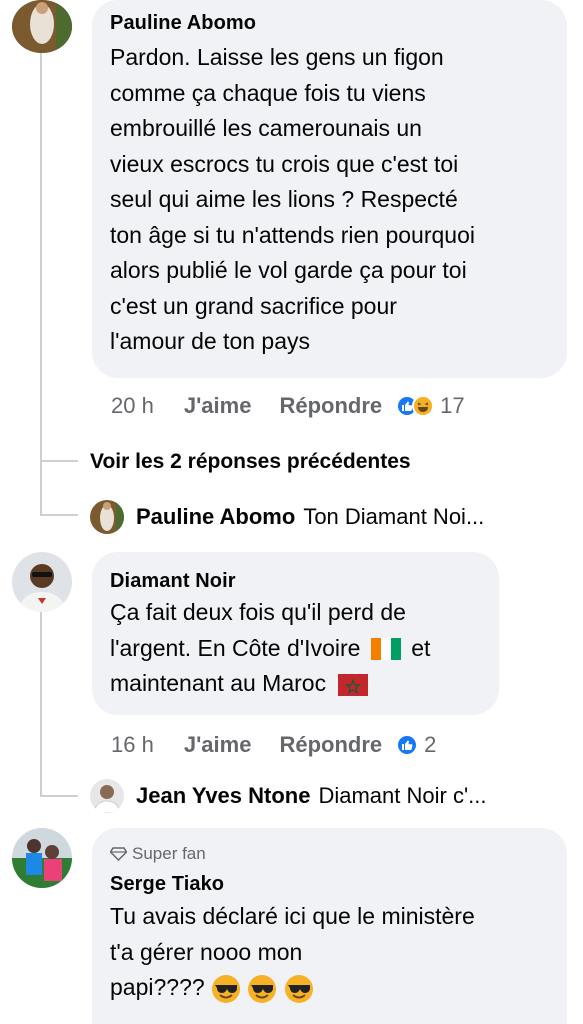  What do you see at coordinates (353, 684) in the screenshot?
I see `morocco-flag-icon` at bounding box center [353, 684].